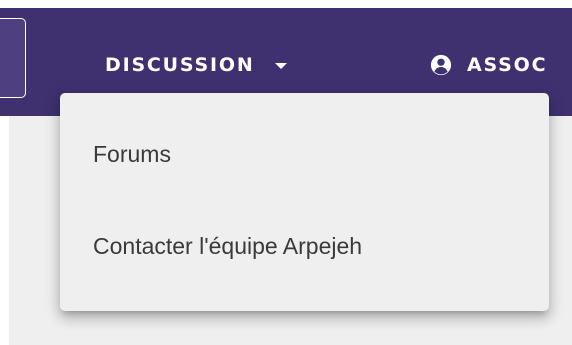 The width and height of the screenshot is (572, 345). What do you see at coordinates (280, 66) in the screenshot?
I see `caret-down-icon` at bounding box center [280, 66].